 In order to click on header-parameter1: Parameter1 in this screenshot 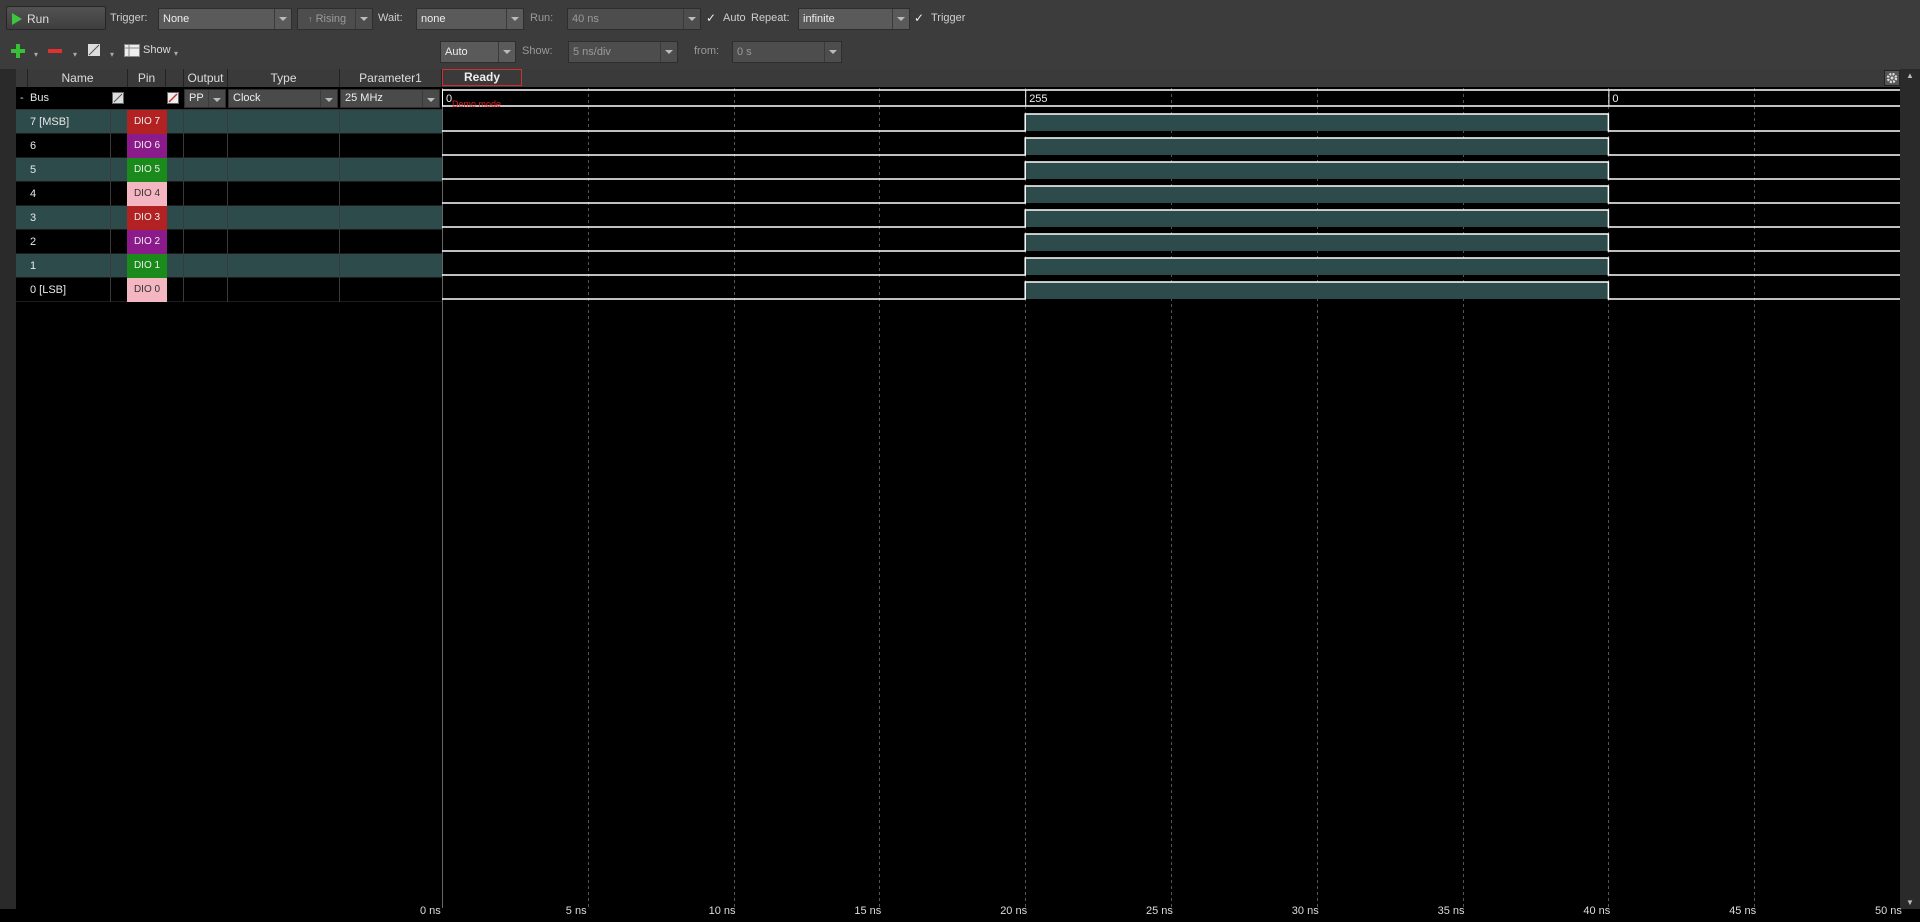, I will do `click(391, 78)`.